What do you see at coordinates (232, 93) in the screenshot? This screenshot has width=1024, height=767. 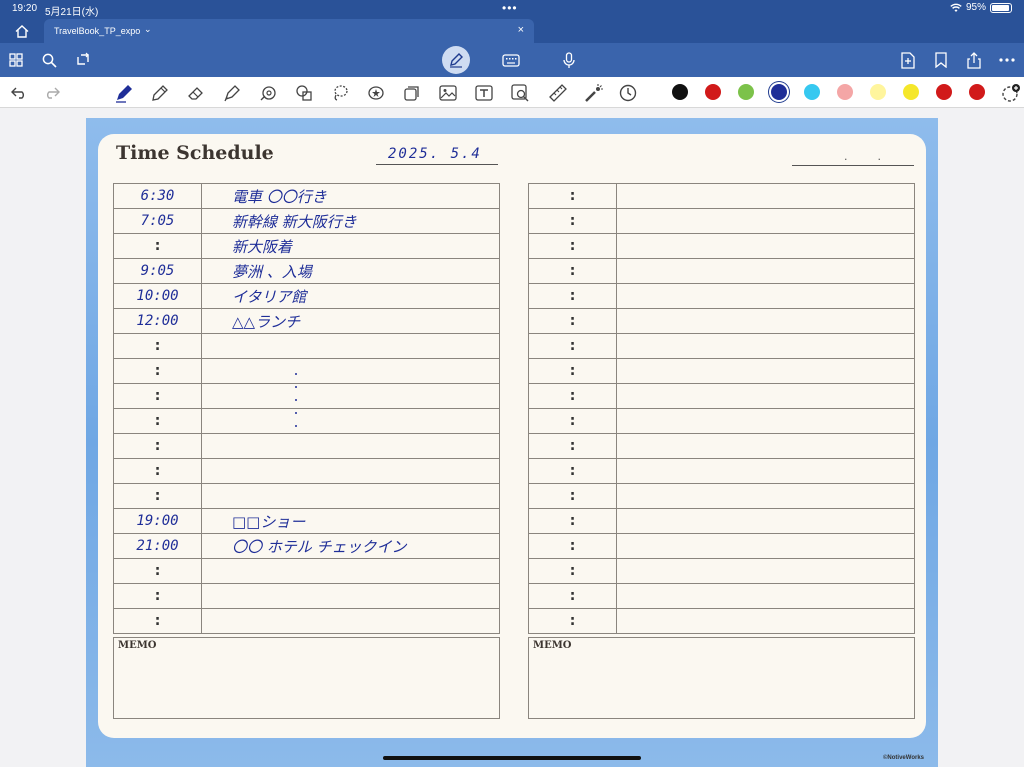 I see `highlighter-tool` at bounding box center [232, 93].